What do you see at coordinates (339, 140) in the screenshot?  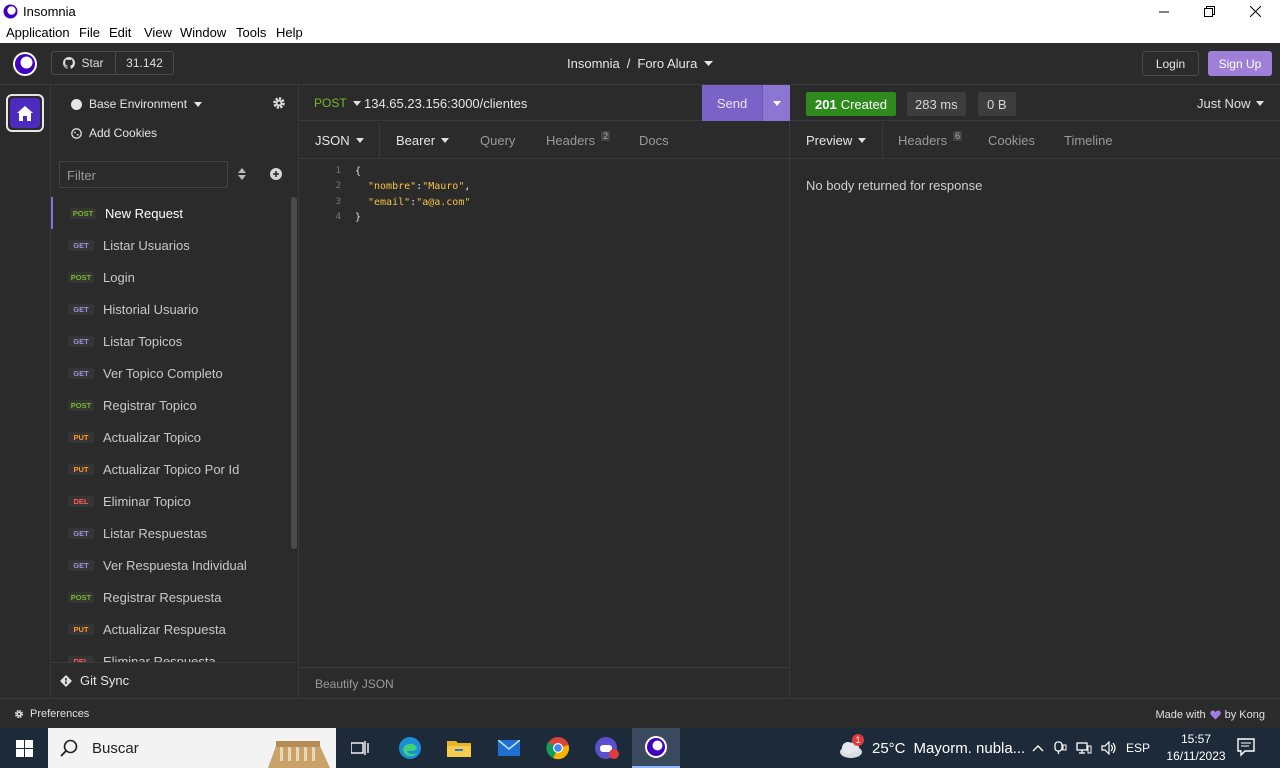 I see `tab-body: JSON` at bounding box center [339, 140].